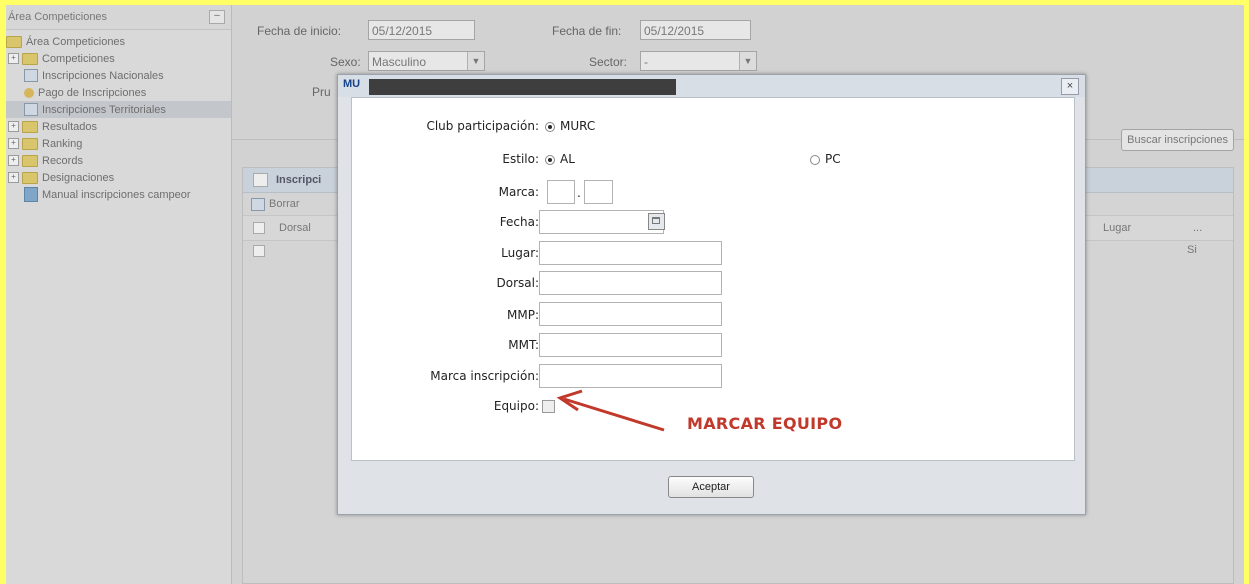 The image size is (1249, 584). Describe the element at coordinates (1177, 140) in the screenshot. I see `buscar-inscripciones-button: Buscar inscripciones` at that location.